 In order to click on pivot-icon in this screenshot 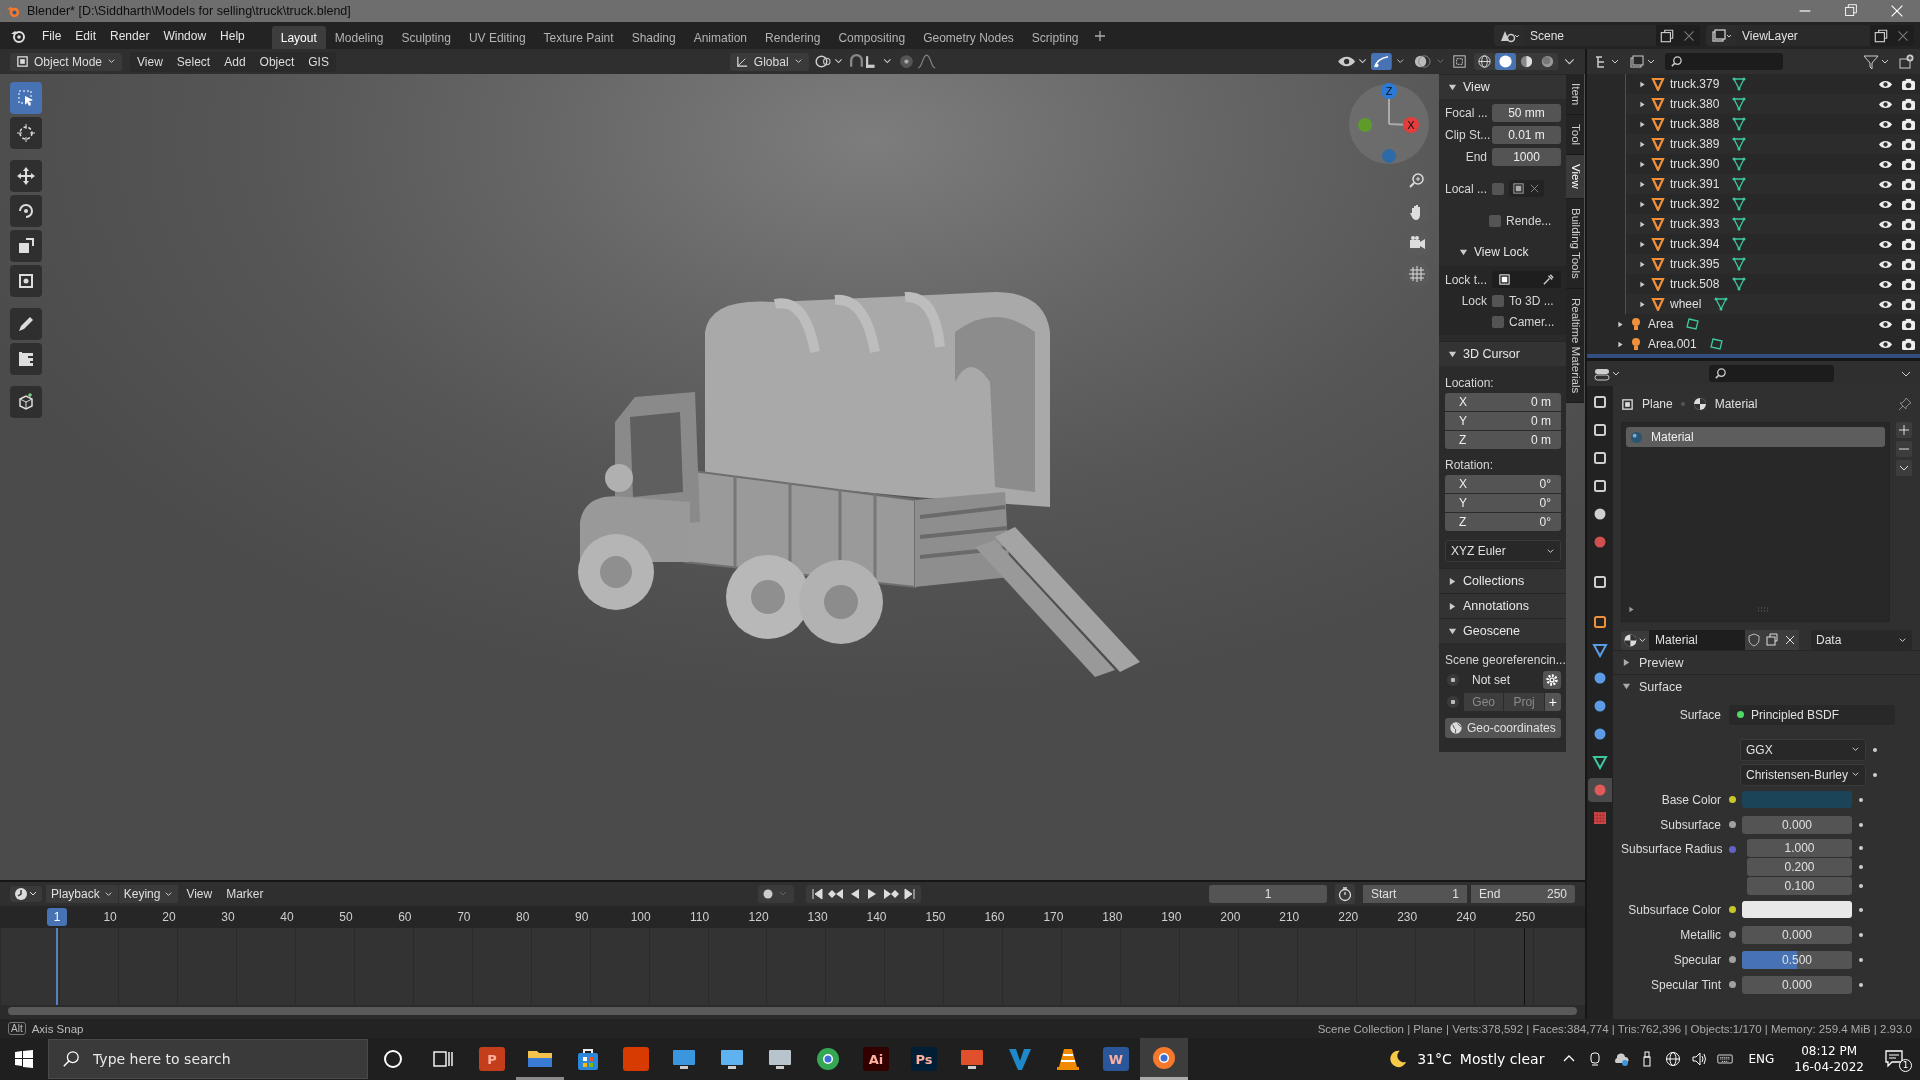, I will do `click(828, 61)`.